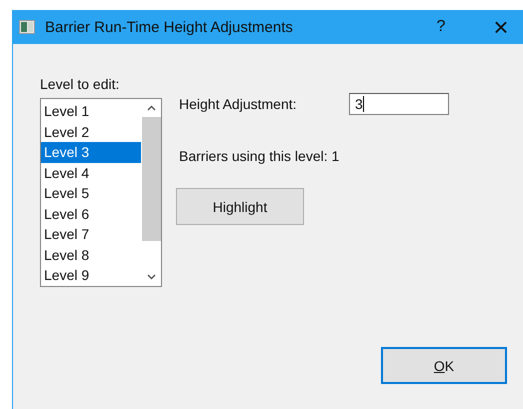  What do you see at coordinates (91, 132) in the screenshot?
I see `list-item: Level 2` at bounding box center [91, 132].